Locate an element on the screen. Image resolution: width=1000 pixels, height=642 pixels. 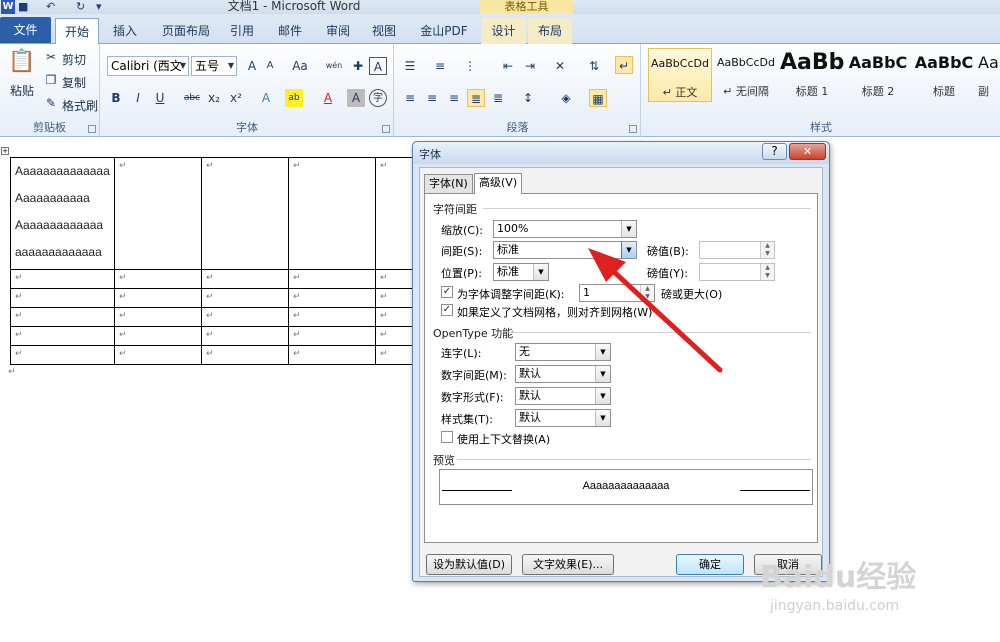
sort-icon: ⇅ is located at coordinates (594, 66).